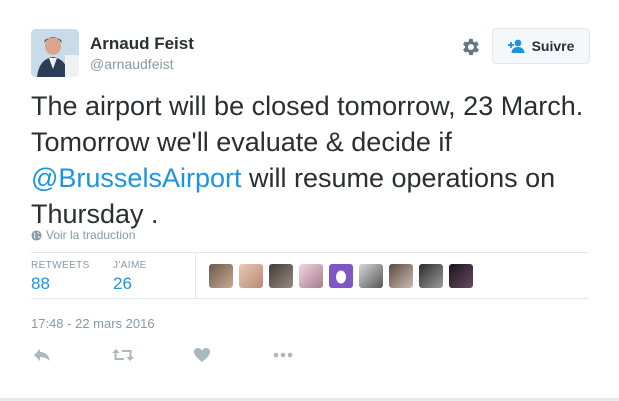 This screenshot has height=401, width=619. Describe the element at coordinates (122, 283) in the screenshot. I see `likes-count: 26` at that location.